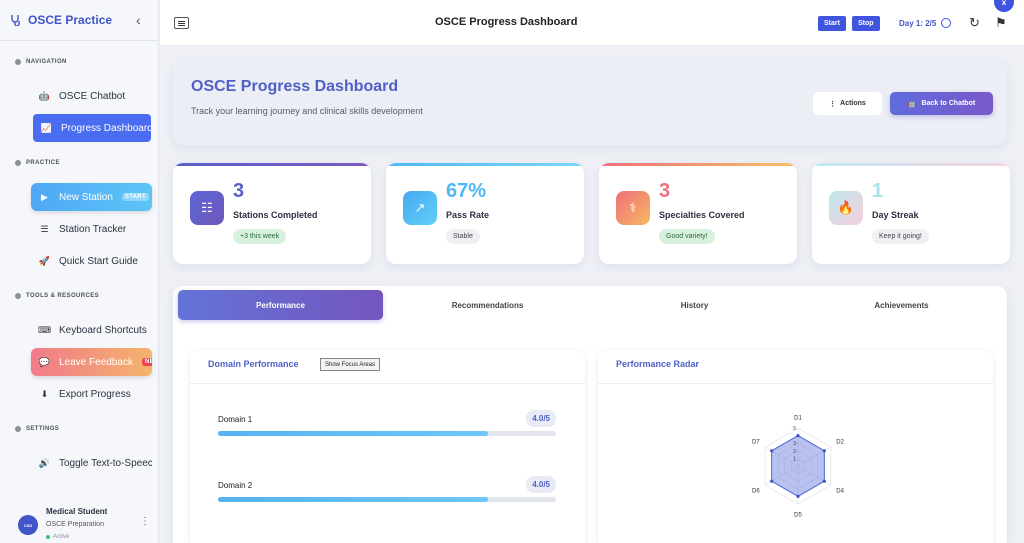  What do you see at coordinates (98, 261) in the screenshot?
I see `sidebar-item-label: Quick Start Guide` at bounding box center [98, 261].